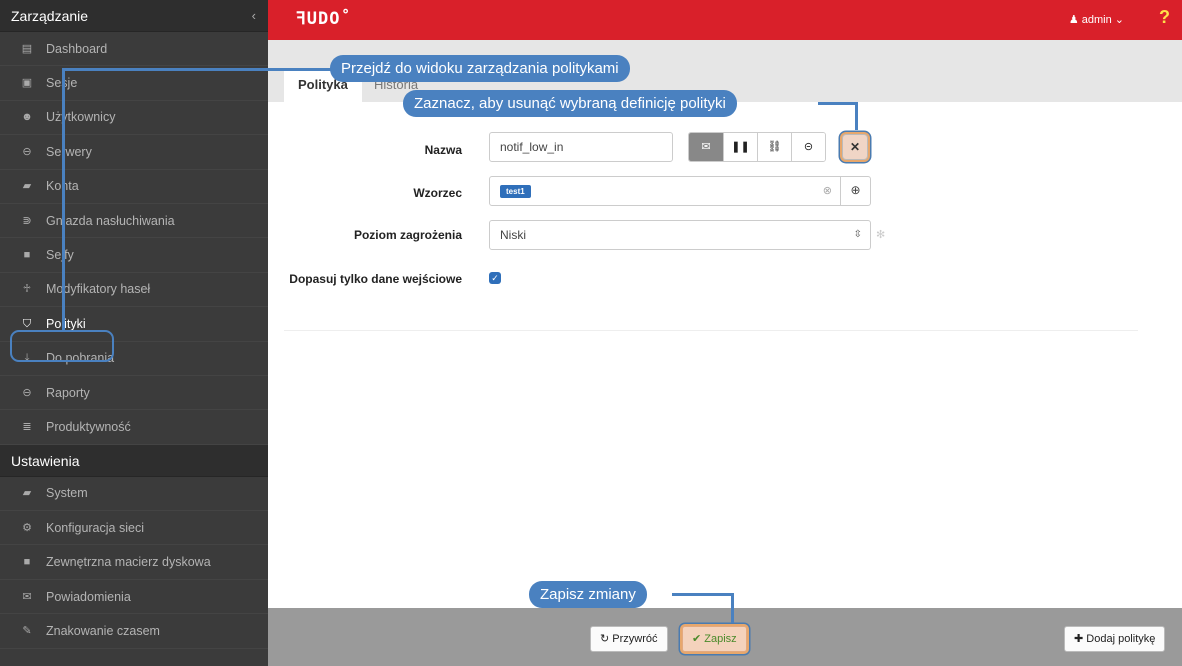  Describe the element at coordinates (103, 630) in the screenshot. I see `sidebar-item-label: Znakowanie czasem` at that location.